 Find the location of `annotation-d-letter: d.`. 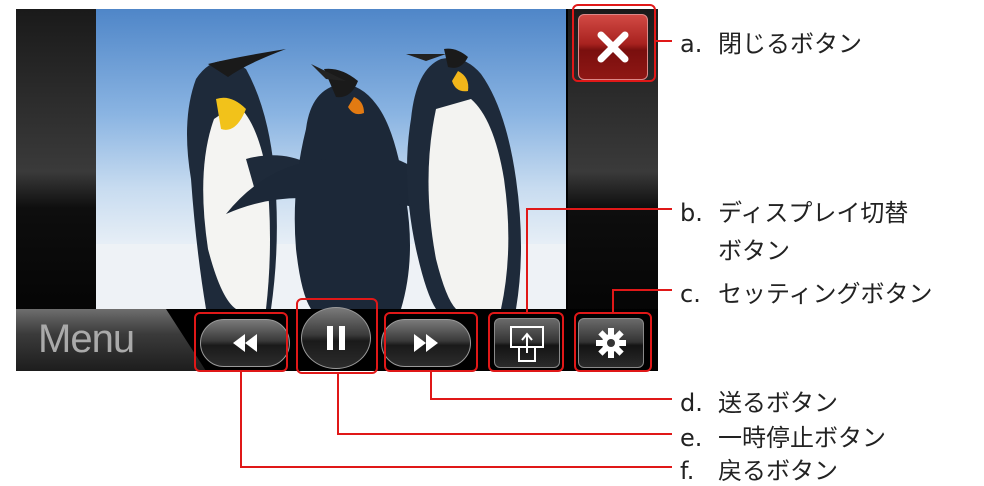

annotation-d-letter: d. is located at coordinates (691, 403).